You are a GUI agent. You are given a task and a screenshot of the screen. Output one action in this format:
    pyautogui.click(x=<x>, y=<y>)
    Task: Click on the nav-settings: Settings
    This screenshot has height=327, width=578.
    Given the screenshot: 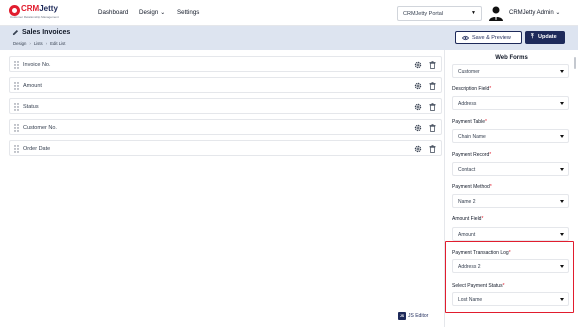 What is the action you would take?
    pyautogui.click(x=188, y=12)
    